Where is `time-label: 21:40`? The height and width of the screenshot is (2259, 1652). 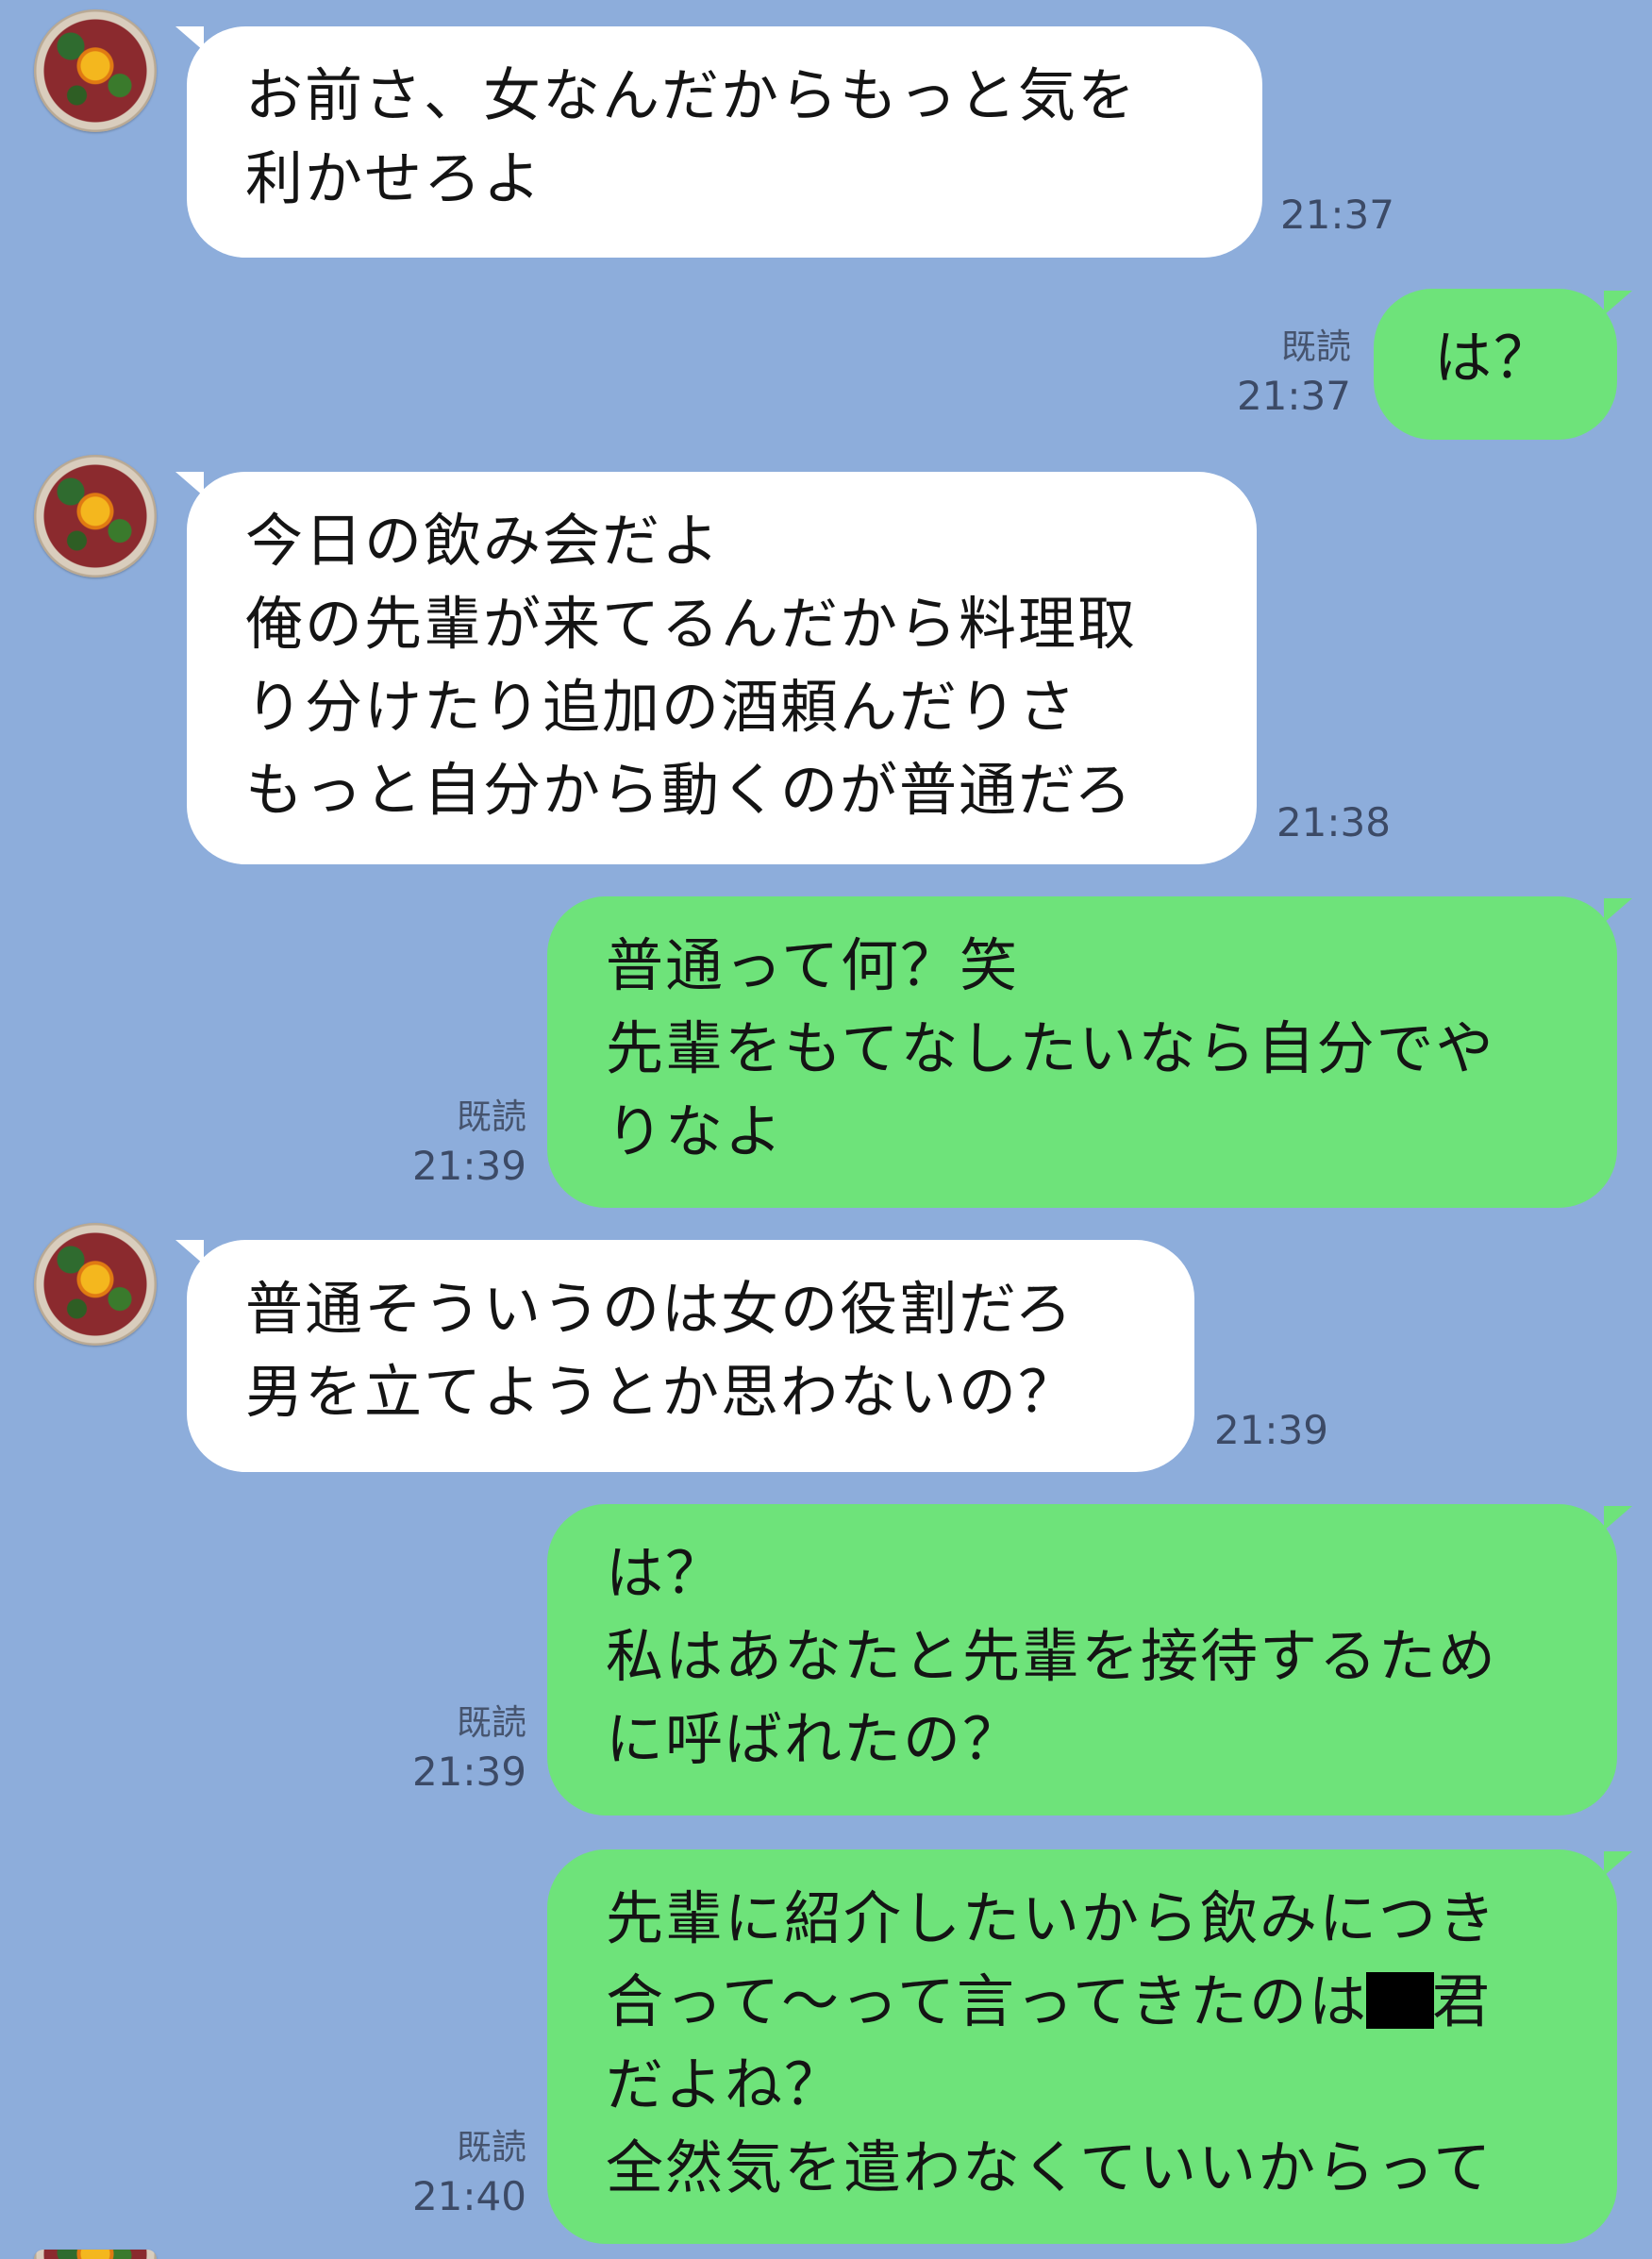
time-label: 21:40 is located at coordinates (468, 2196).